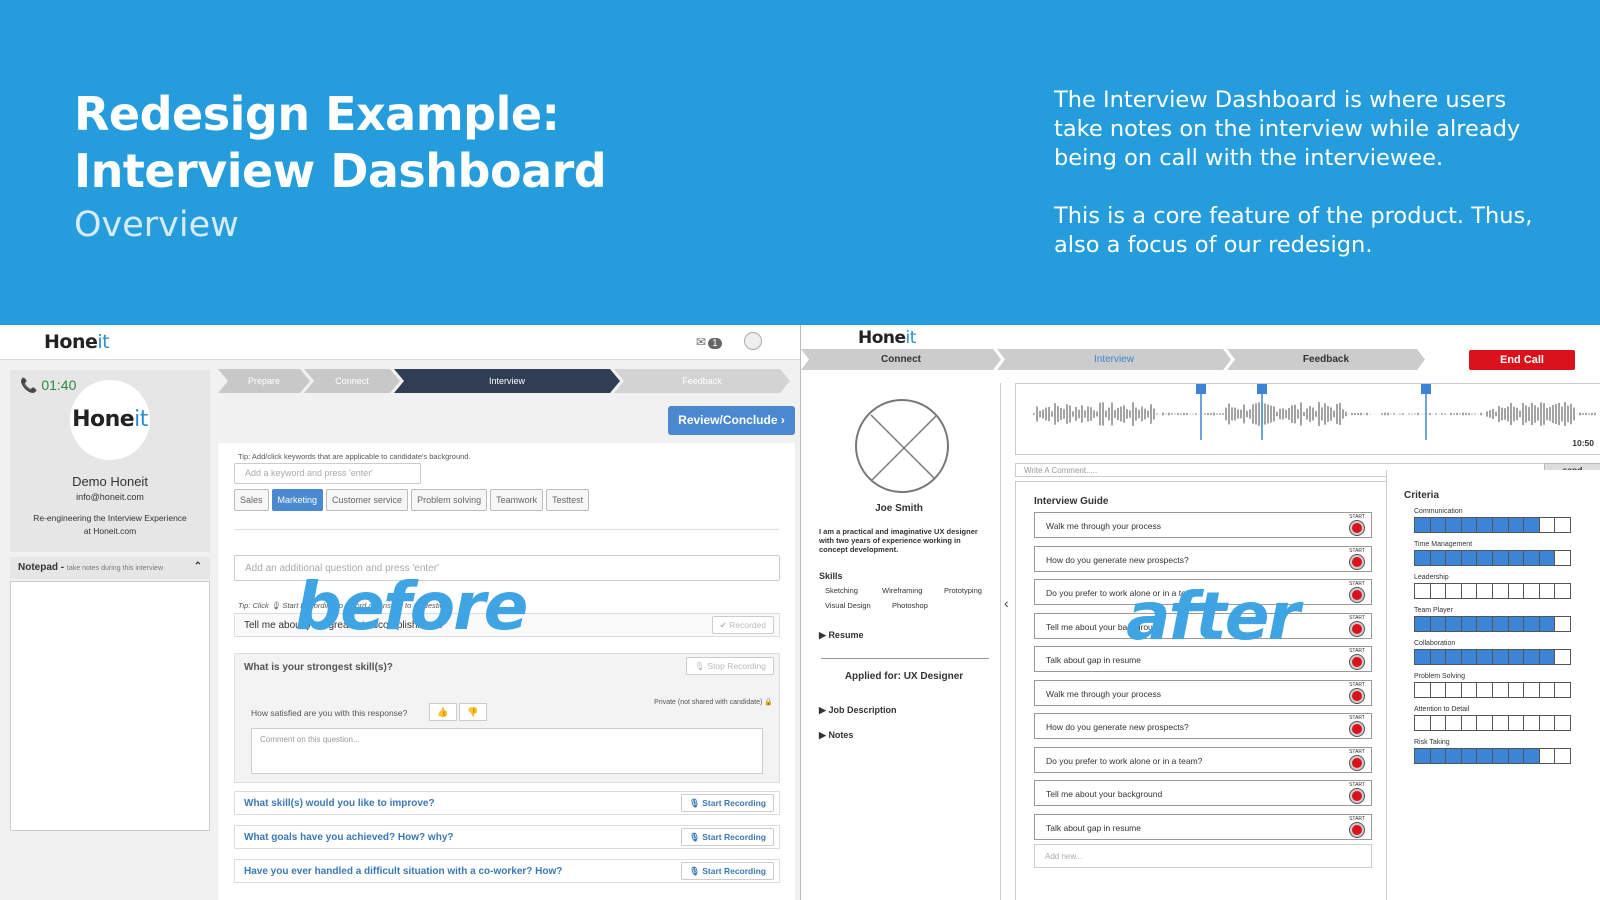 The image size is (1600, 900). I want to click on keyword-chip-selected: Marketing, so click(297, 500).